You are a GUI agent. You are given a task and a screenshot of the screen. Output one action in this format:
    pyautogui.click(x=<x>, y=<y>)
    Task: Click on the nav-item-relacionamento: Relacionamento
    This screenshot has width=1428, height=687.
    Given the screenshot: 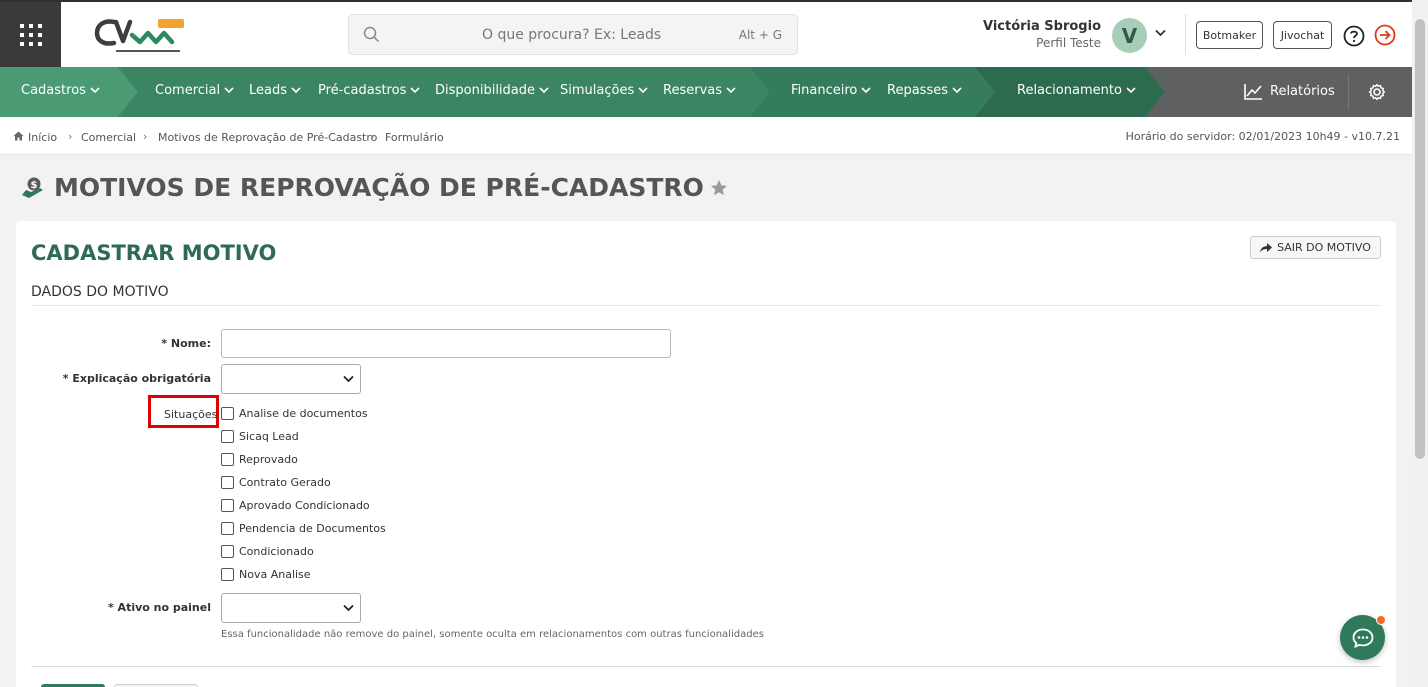 What is the action you would take?
    pyautogui.click(x=1076, y=90)
    